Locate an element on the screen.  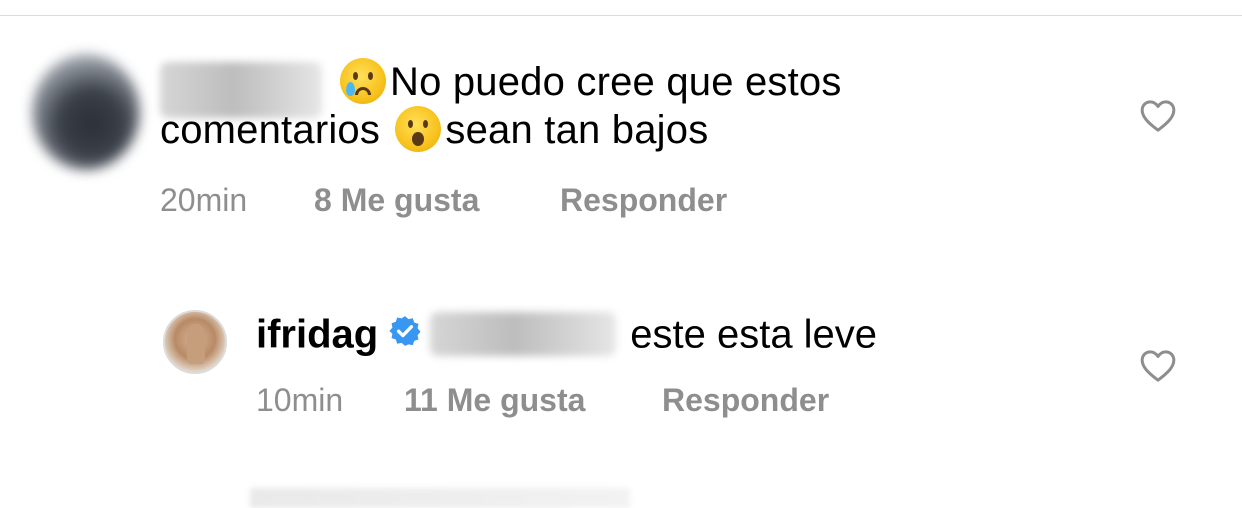
comment-meta-row: 20min 8 Me gusta Responder is located at coordinates (443, 200).